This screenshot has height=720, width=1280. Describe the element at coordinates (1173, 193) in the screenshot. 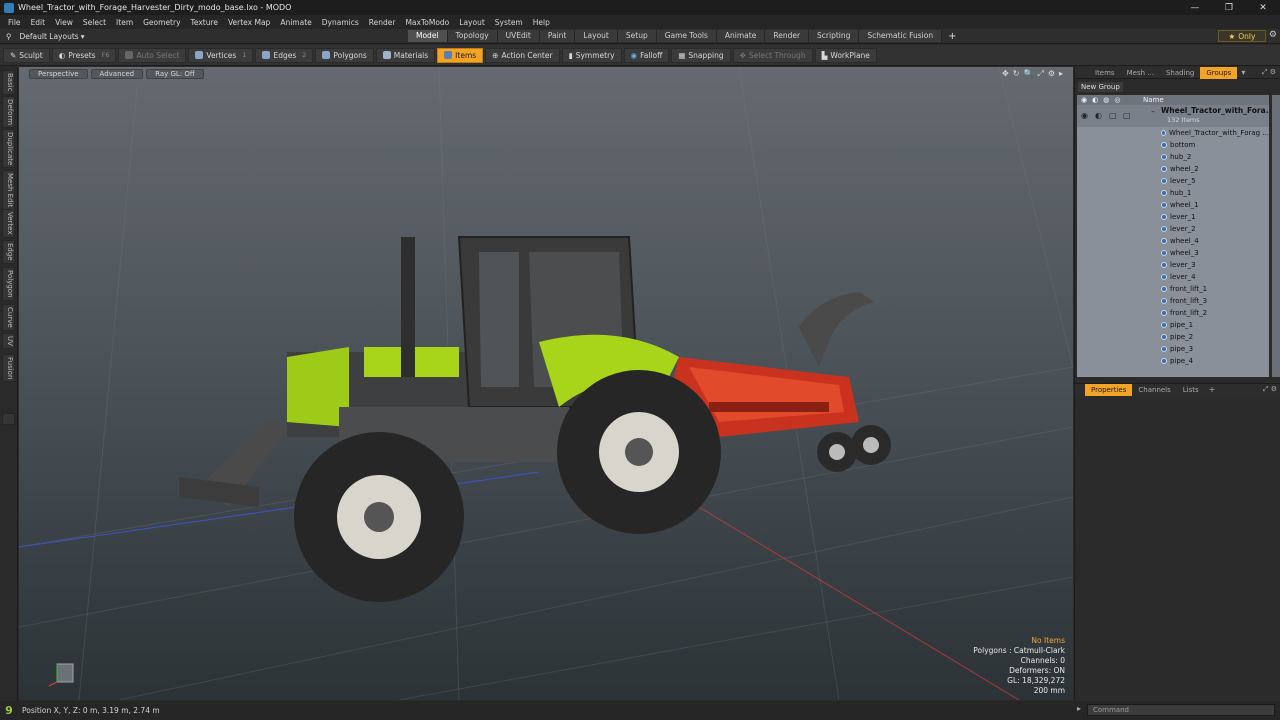

I see `tree-item: hub_1` at that location.